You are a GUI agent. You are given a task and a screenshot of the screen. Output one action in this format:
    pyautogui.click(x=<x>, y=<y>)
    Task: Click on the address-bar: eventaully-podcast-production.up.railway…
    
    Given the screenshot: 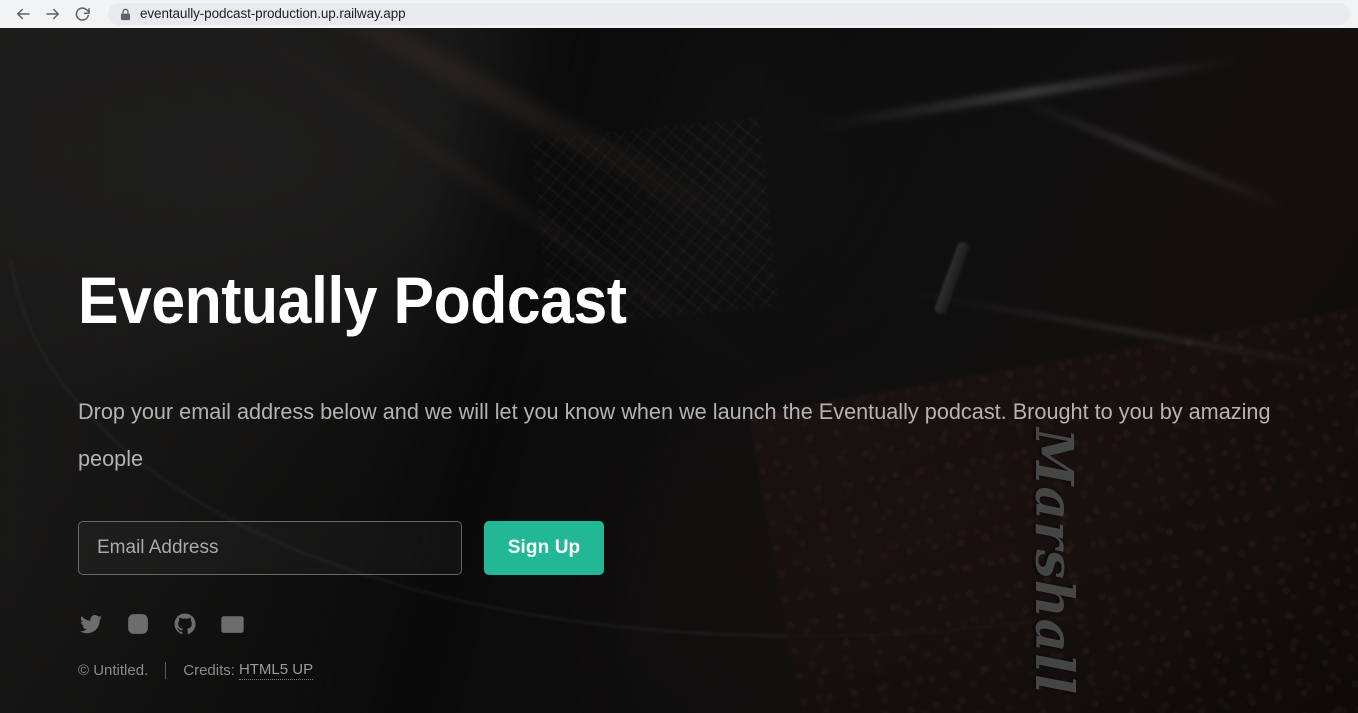 What is the action you would take?
    pyautogui.click(x=729, y=14)
    